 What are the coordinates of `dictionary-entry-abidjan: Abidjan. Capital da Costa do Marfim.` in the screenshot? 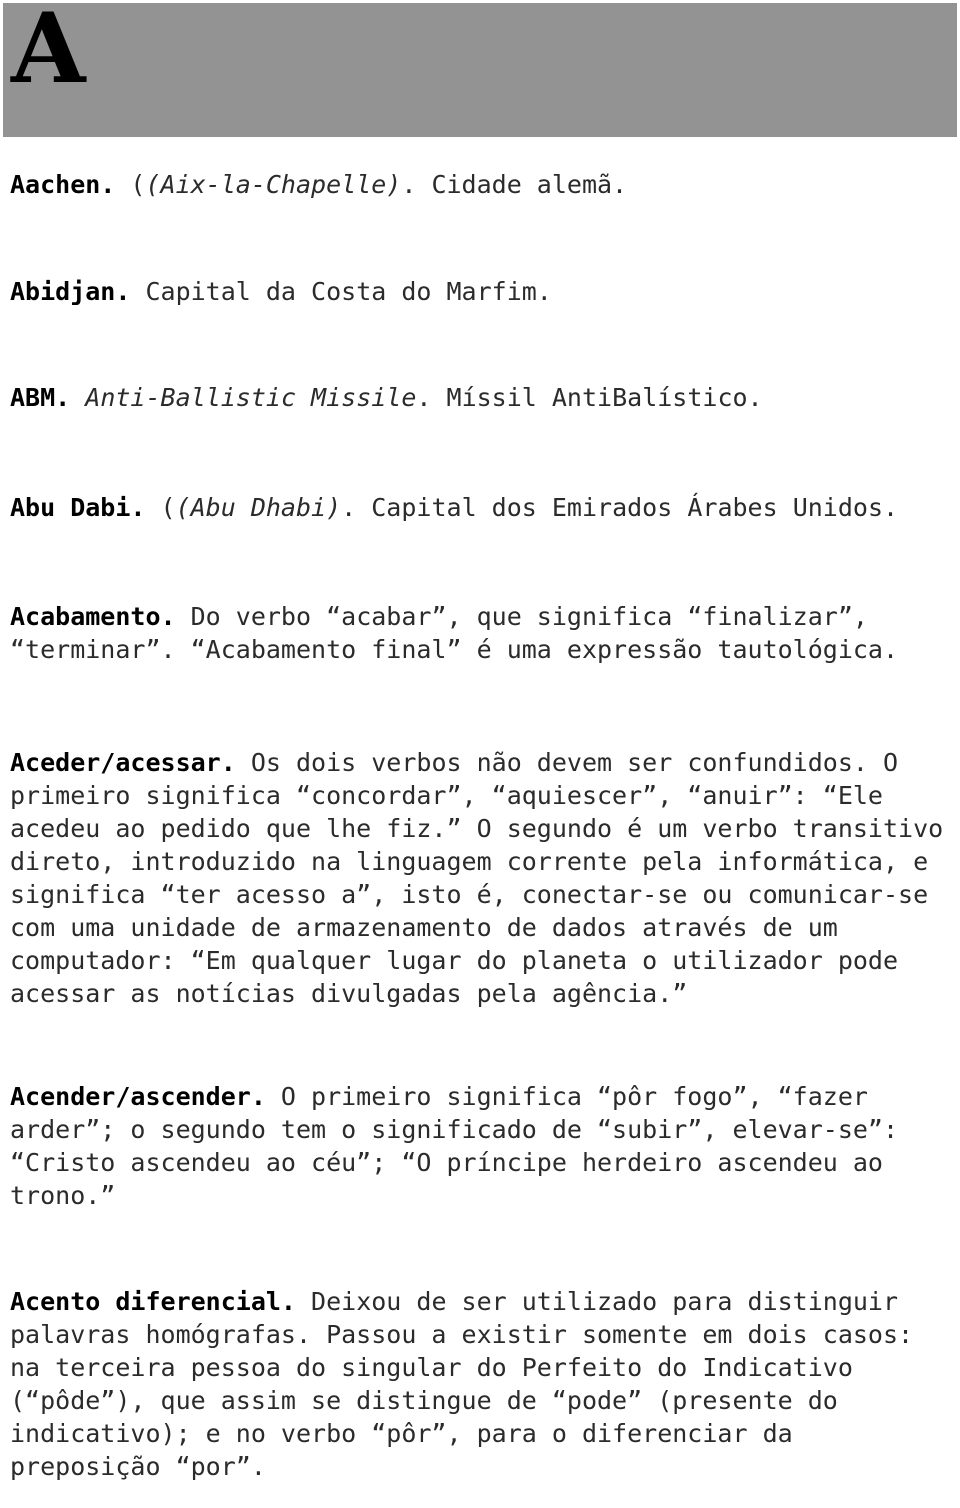 It's located at (480, 291).